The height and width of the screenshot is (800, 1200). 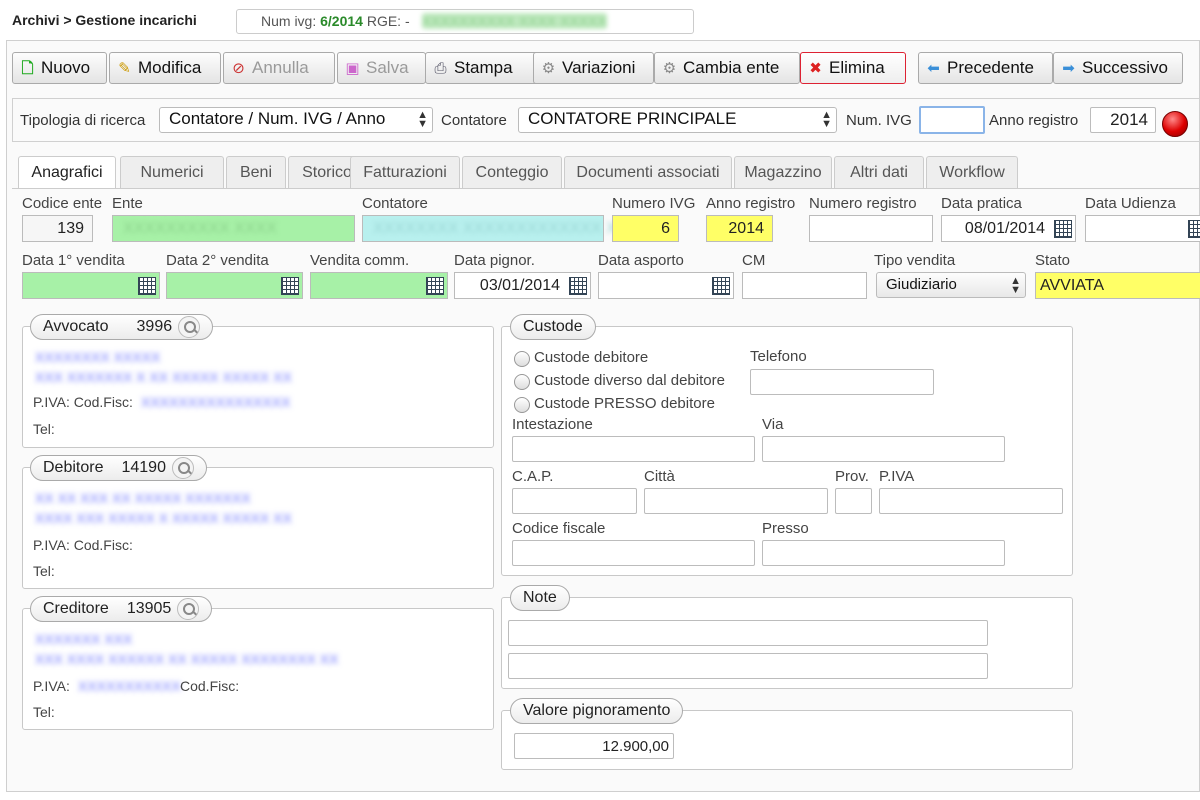 I want to click on tab-workflow: Workflow, so click(x=972, y=172).